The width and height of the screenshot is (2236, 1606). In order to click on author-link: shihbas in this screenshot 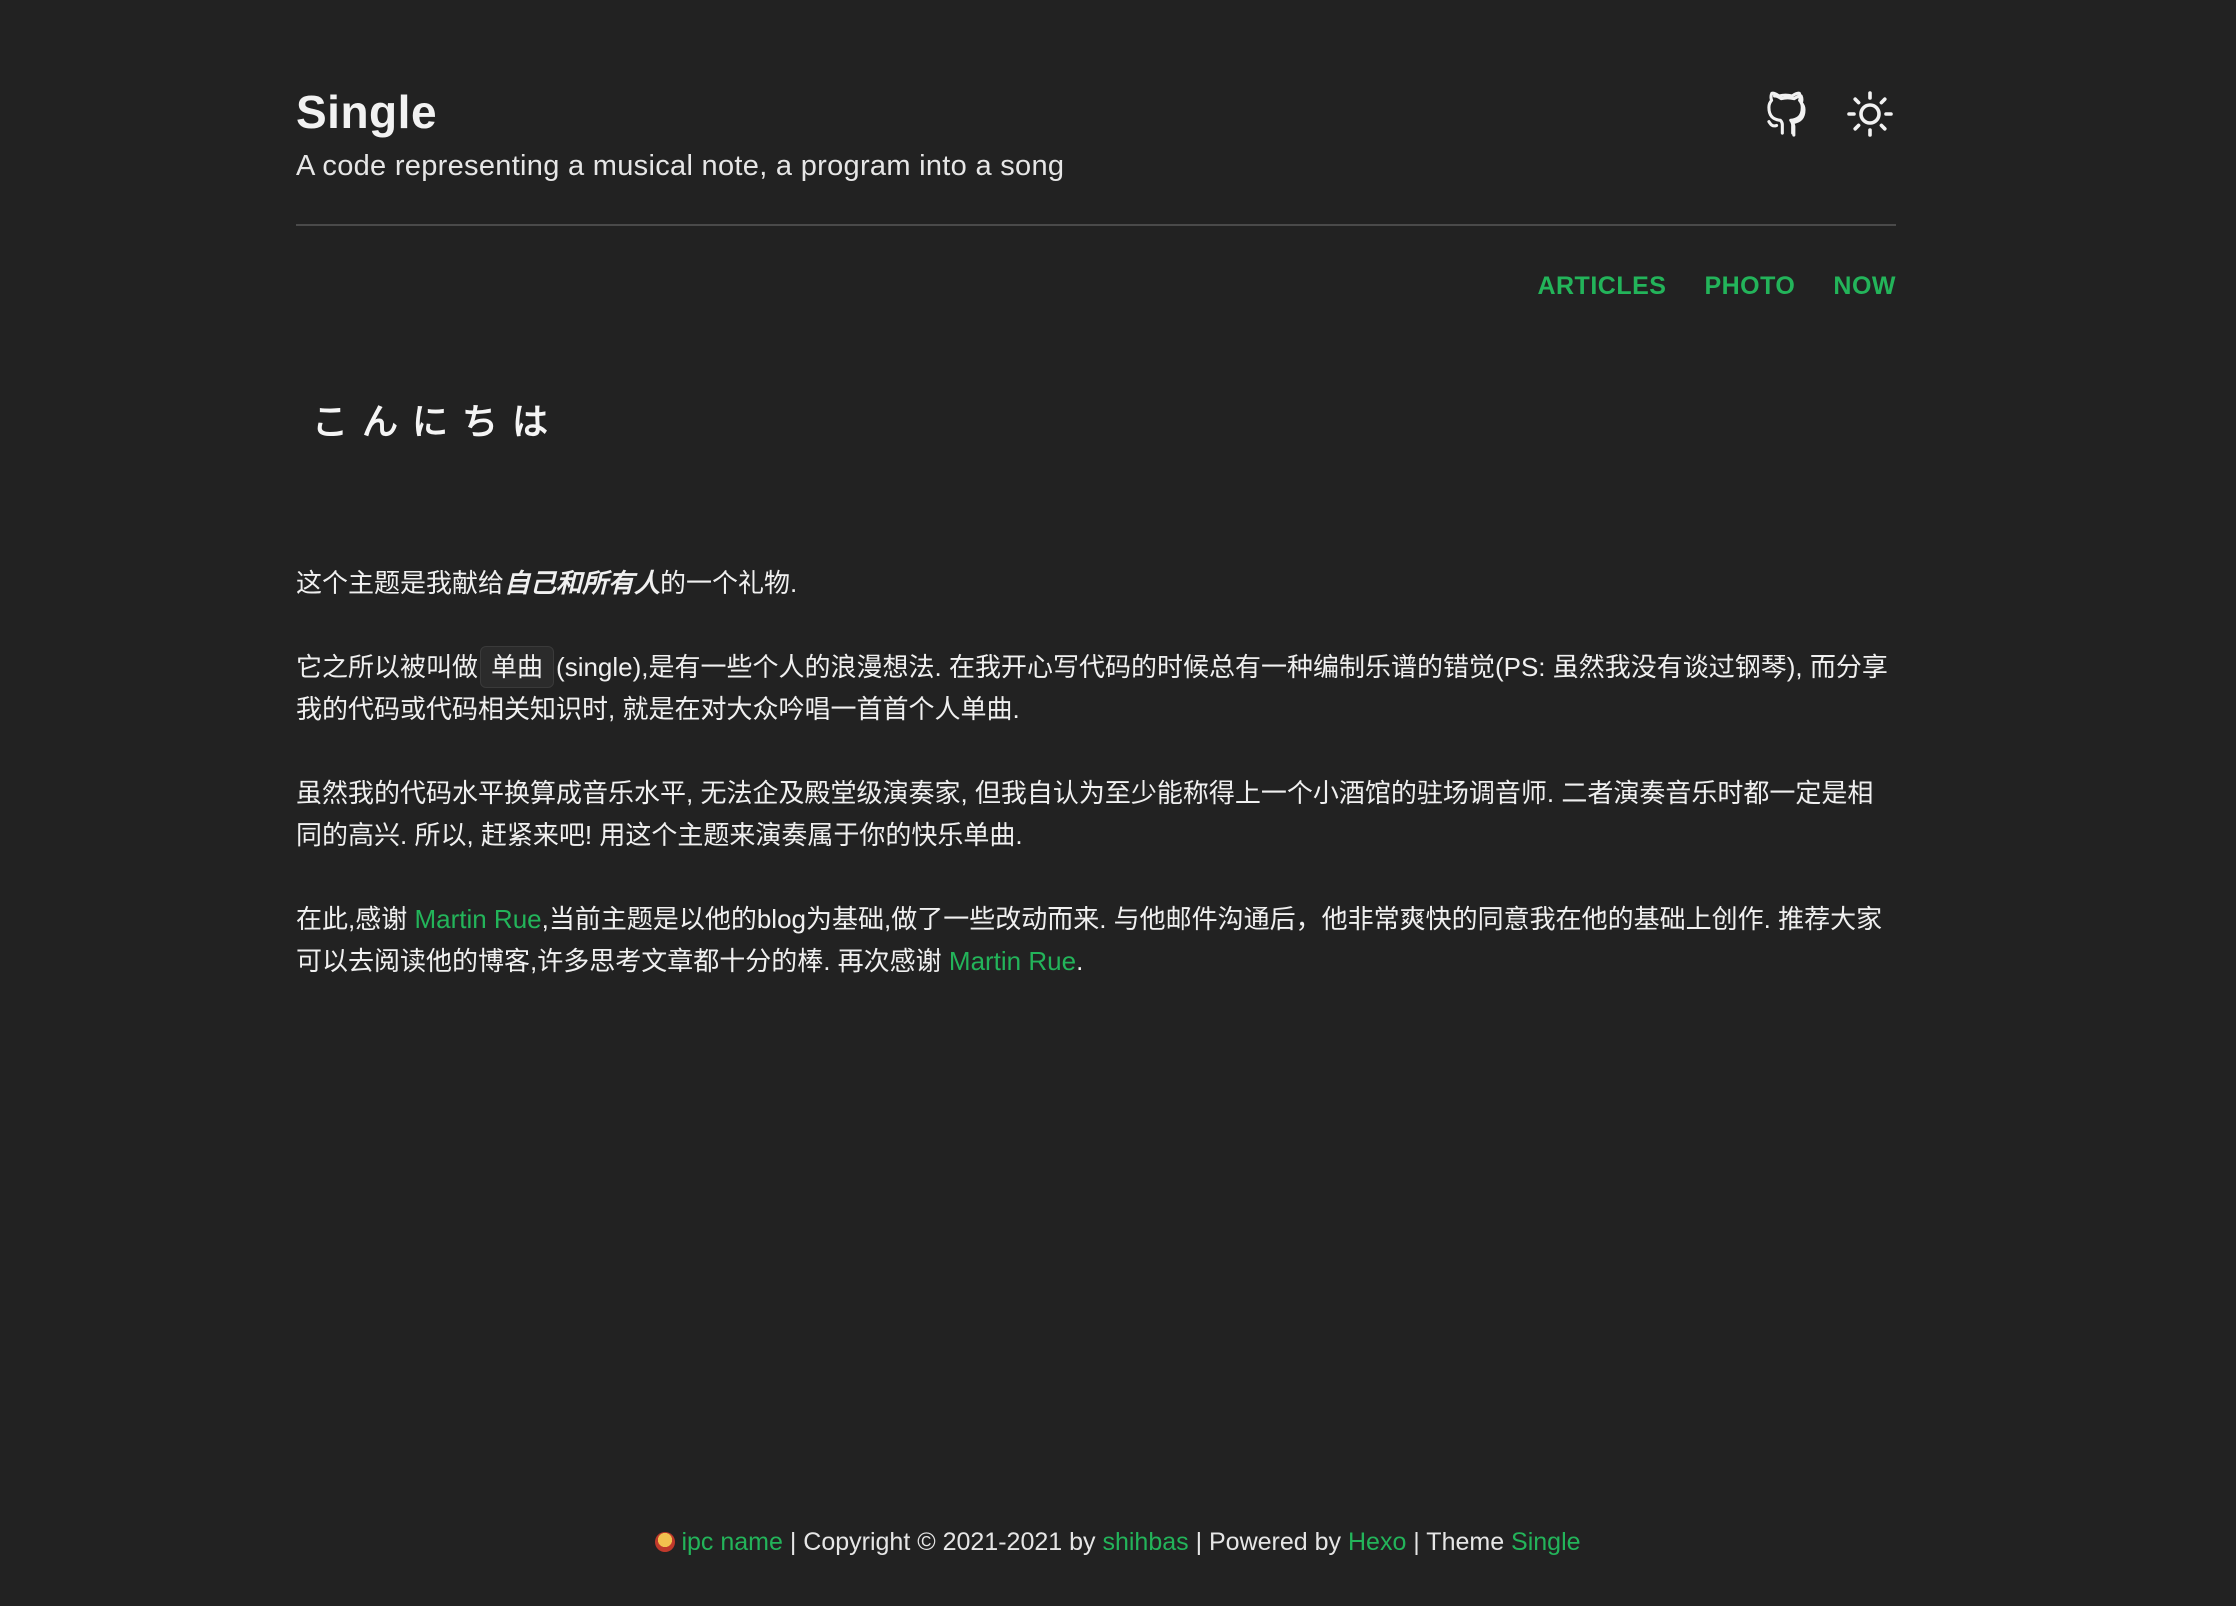, I will do `click(1145, 1542)`.